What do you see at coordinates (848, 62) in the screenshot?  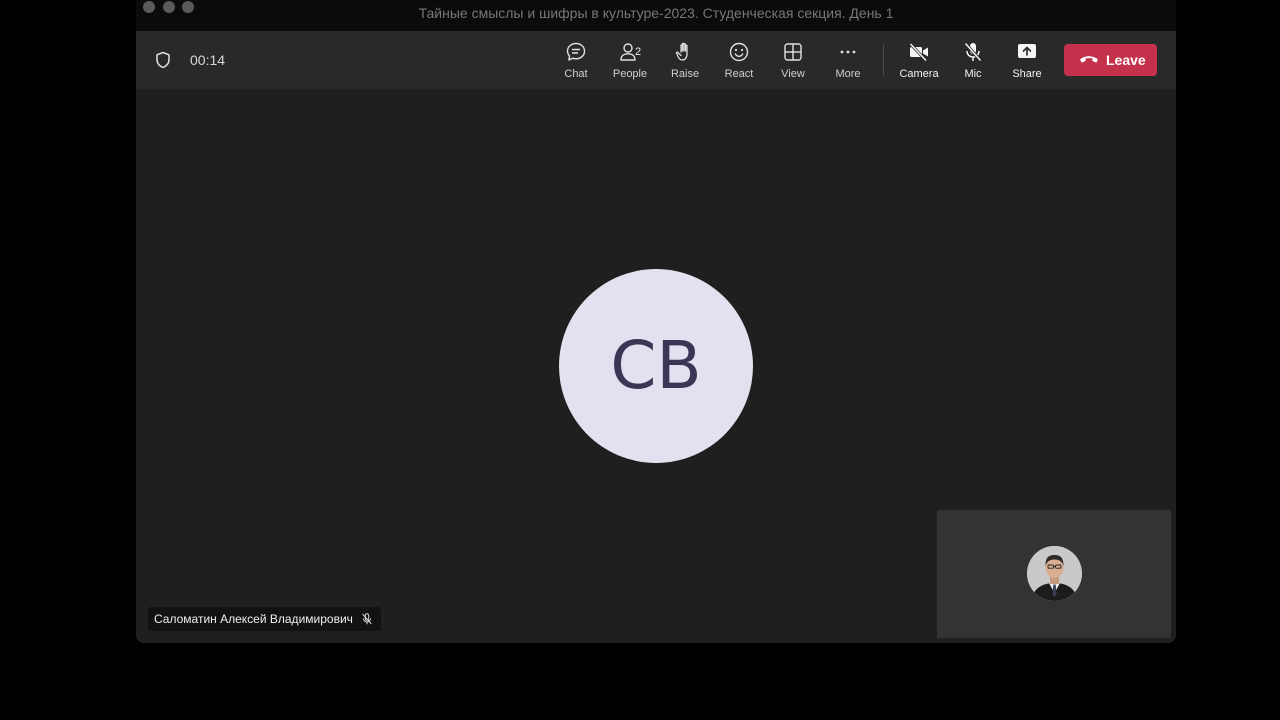 I see `more-button: More` at bounding box center [848, 62].